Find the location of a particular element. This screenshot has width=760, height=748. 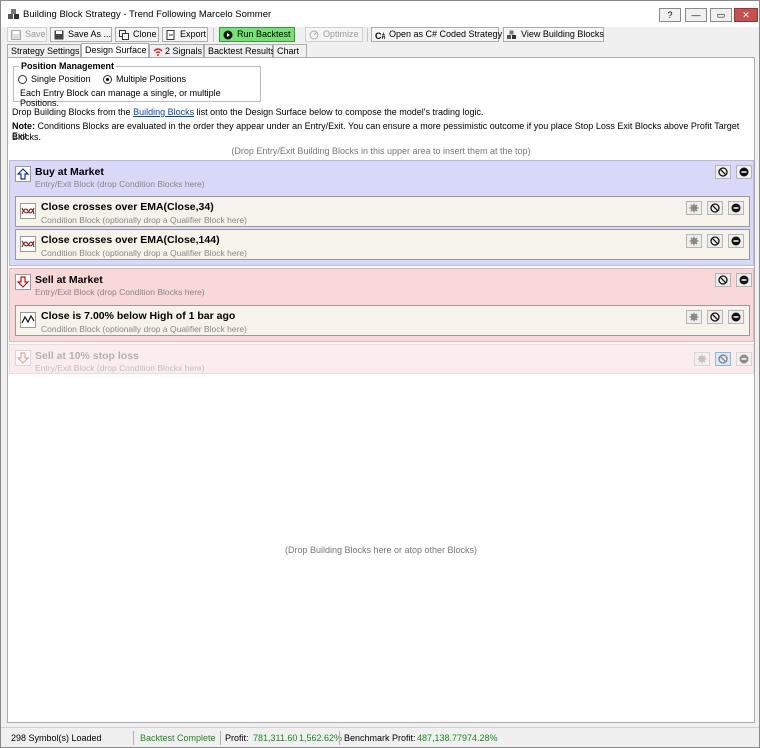

clone-button: Clone is located at coordinates (137, 34).